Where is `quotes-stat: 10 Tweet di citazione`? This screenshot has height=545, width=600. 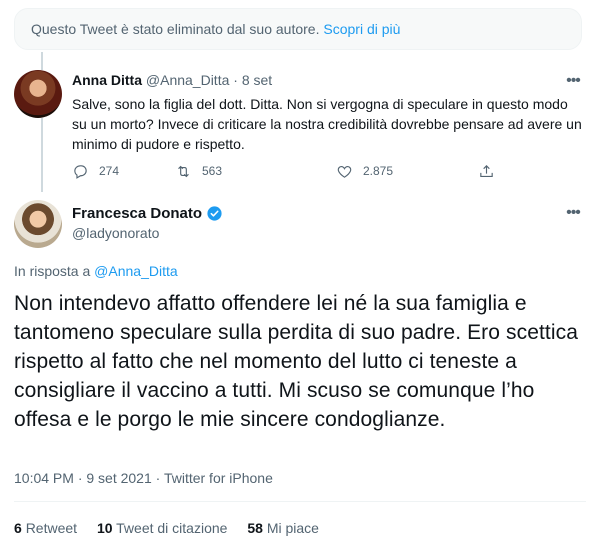
quotes-stat: 10 Tweet di citazione is located at coordinates (162, 528).